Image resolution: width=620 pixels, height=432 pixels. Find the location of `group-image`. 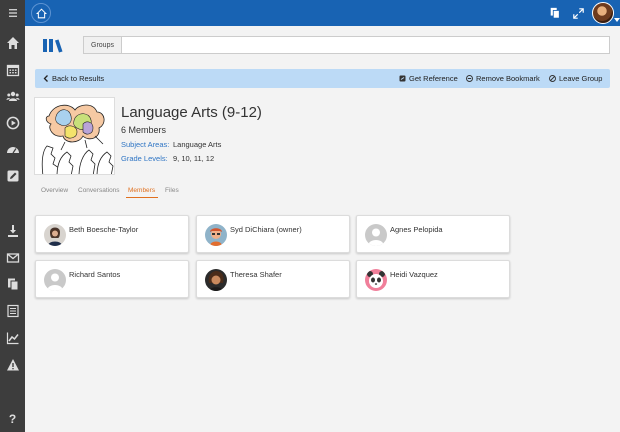

group-image is located at coordinates (74, 136).